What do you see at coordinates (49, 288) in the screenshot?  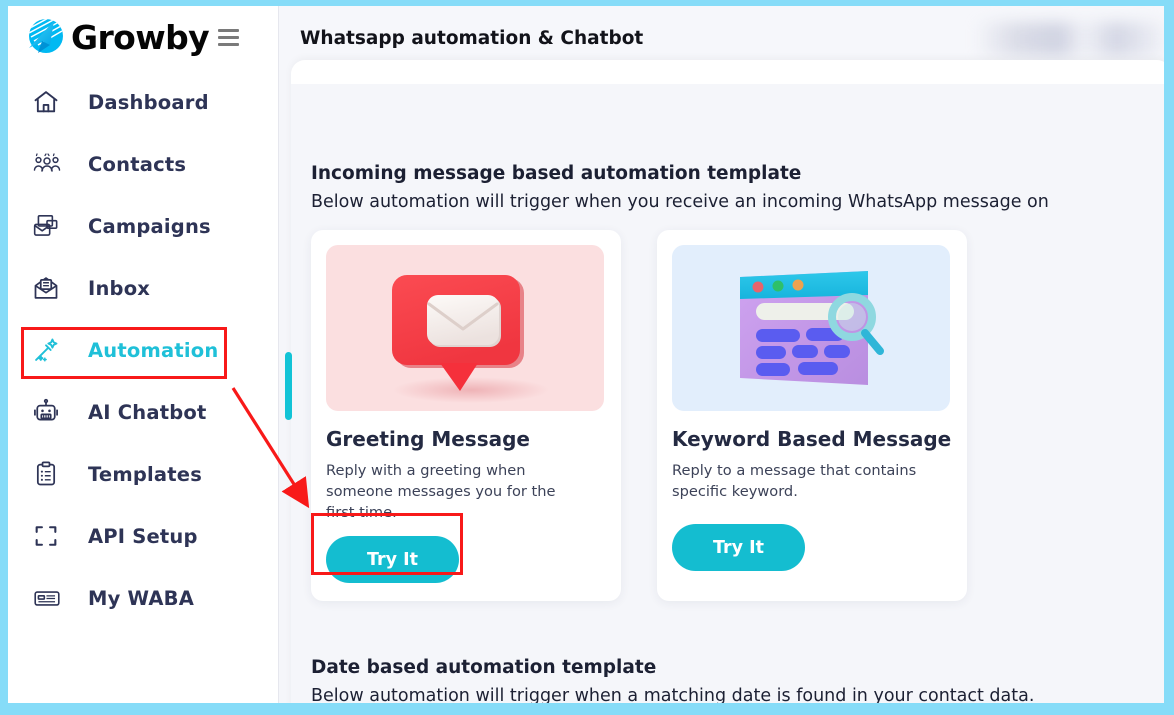 I see `inbox-icon` at bounding box center [49, 288].